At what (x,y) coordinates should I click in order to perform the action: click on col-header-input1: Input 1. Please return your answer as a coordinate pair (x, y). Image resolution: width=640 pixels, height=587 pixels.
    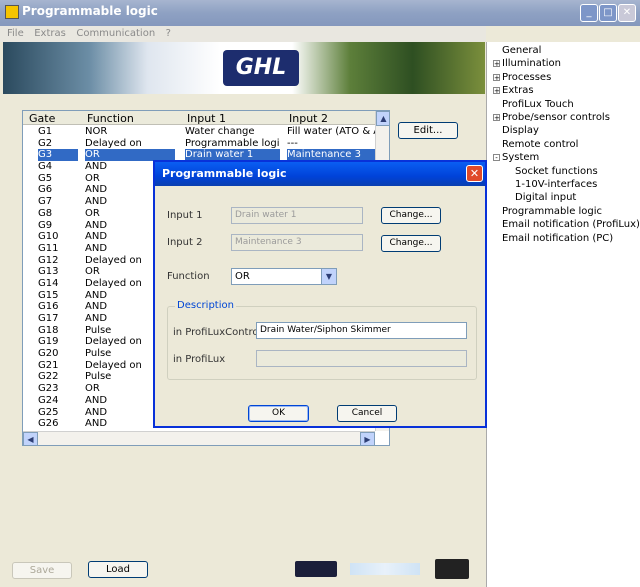
    Looking at the image, I should click on (206, 118).